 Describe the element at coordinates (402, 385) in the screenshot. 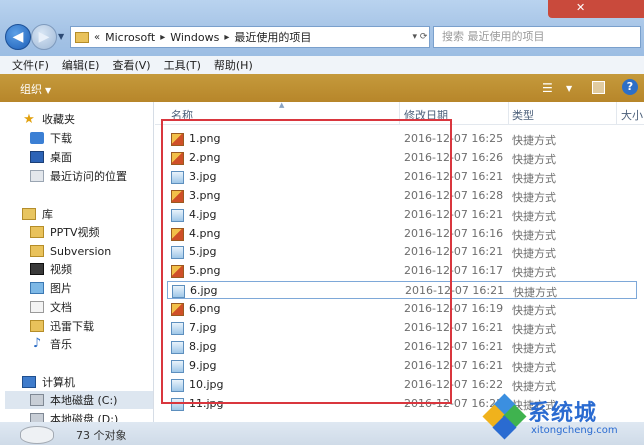

I see `file-row: 10.jpg 2016-12-07 16:22 快捷方式` at that location.